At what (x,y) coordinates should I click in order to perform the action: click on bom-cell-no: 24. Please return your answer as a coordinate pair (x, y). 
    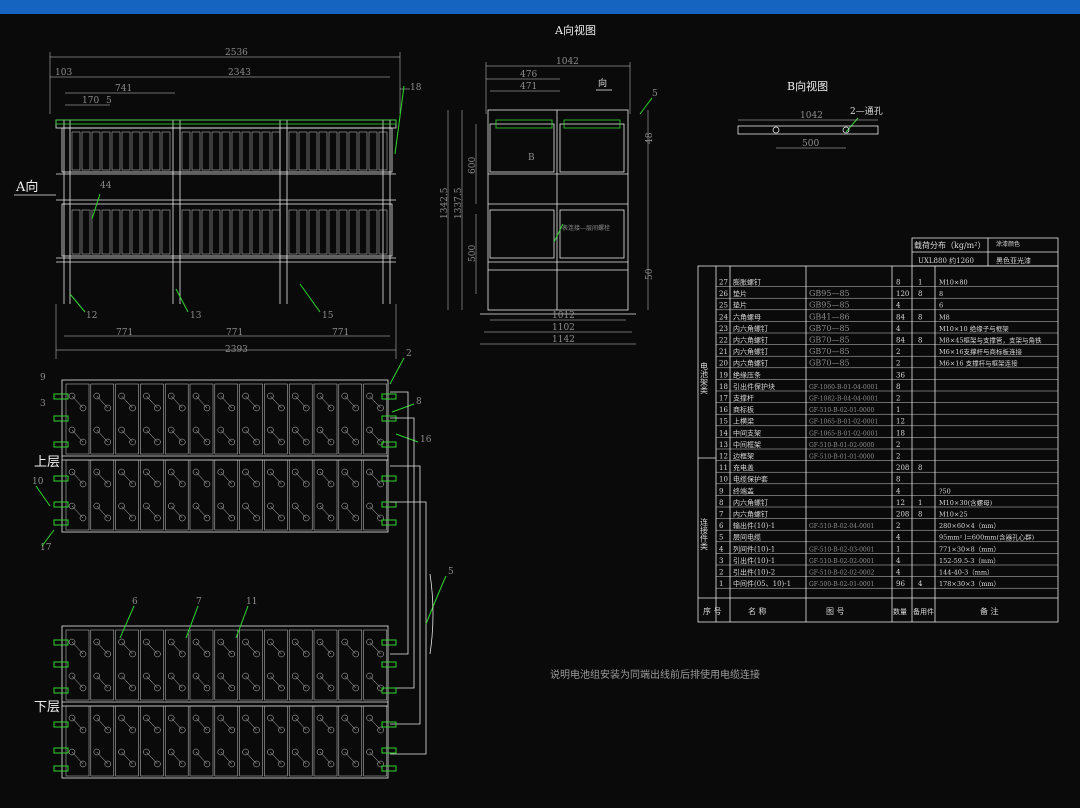
    Looking at the image, I should click on (723, 317).